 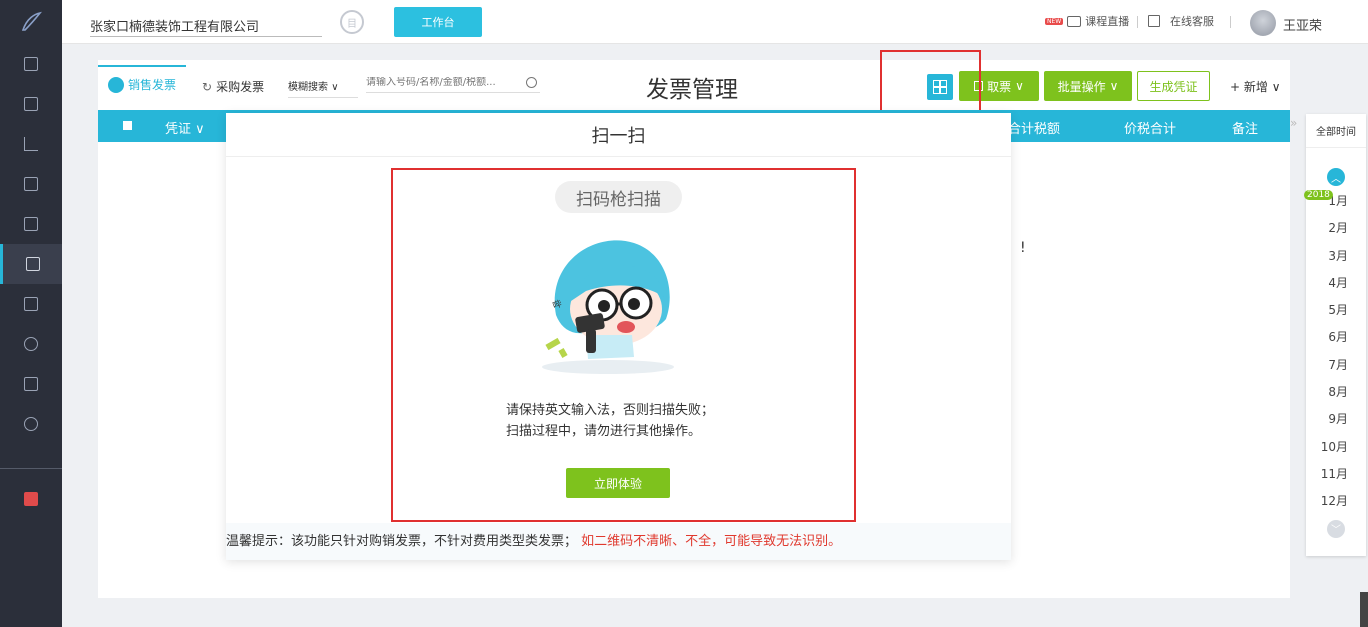 What do you see at coordinates (618, 483) in the screenshot?
I see `try-now-button: 立即体验` at bounding box center [618, 483].